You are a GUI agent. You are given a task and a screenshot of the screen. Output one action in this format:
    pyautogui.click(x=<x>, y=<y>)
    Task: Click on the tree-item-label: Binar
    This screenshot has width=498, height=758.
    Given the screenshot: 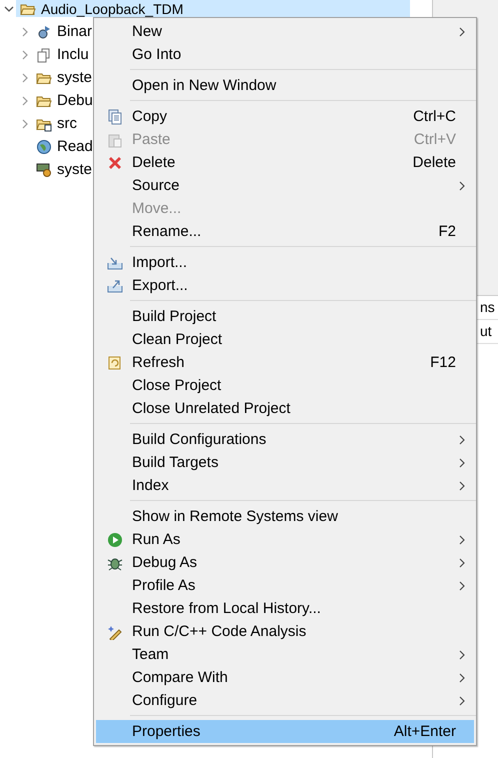 What is the action you would take?
    pyautogui.click(x=74, y=31)
    